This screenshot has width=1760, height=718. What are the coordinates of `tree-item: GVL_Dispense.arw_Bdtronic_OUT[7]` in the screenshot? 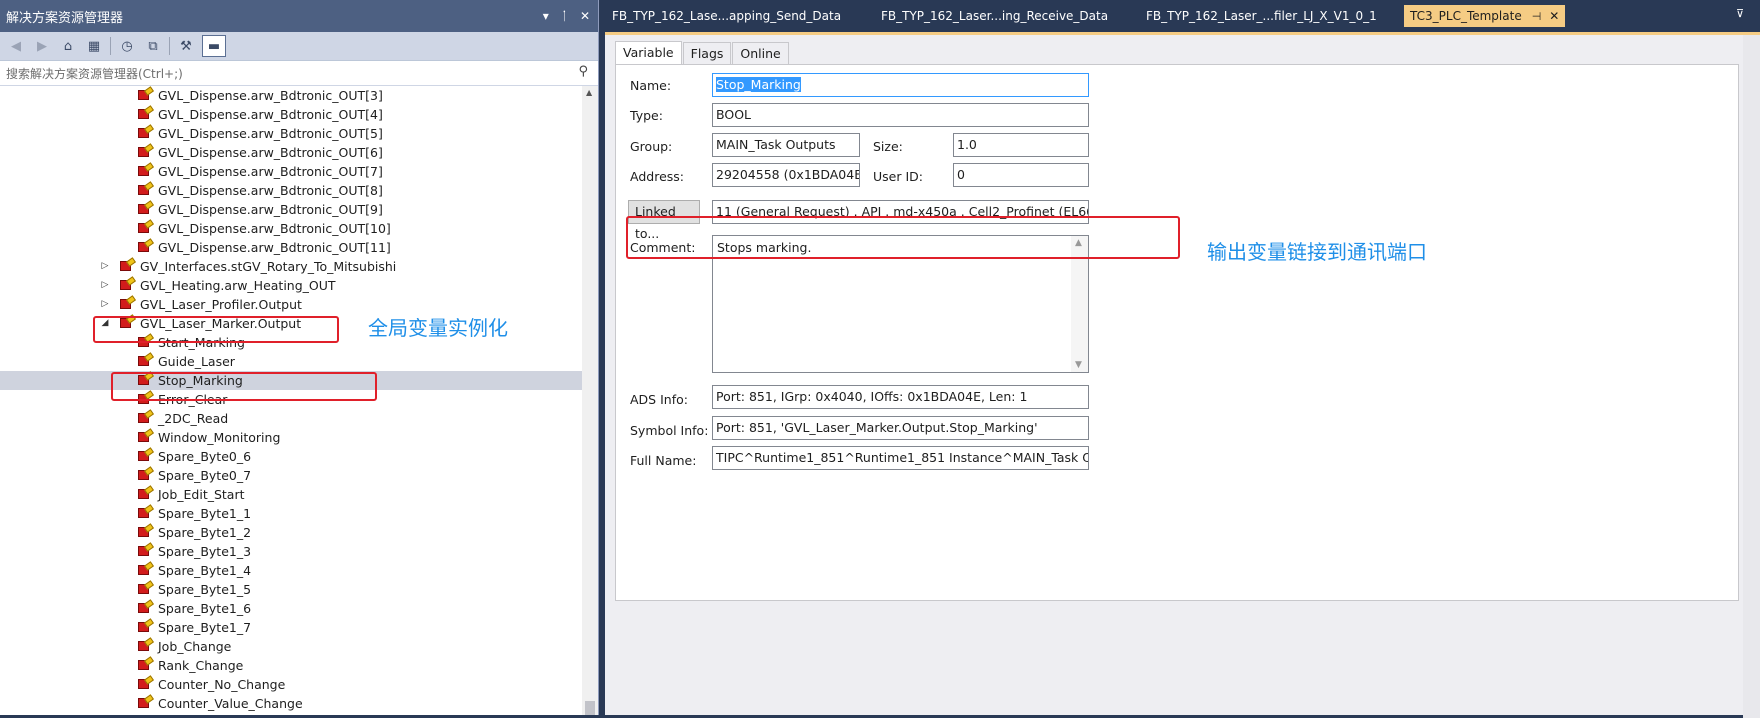 It's located at (291, 171).